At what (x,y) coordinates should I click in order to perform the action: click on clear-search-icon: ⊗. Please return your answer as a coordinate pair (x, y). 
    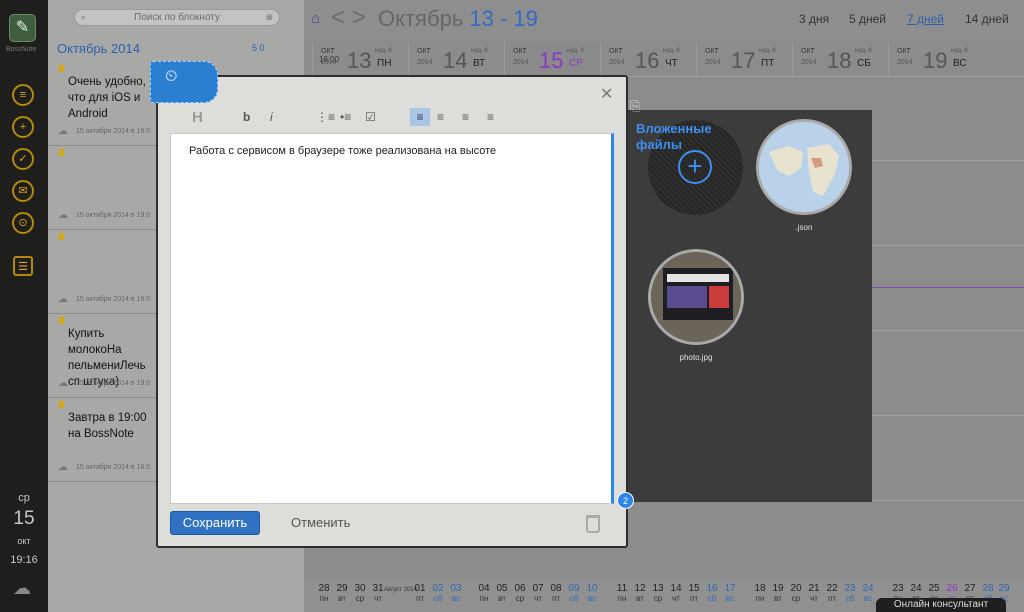
    Looking at the image, I should click on (269, 17).